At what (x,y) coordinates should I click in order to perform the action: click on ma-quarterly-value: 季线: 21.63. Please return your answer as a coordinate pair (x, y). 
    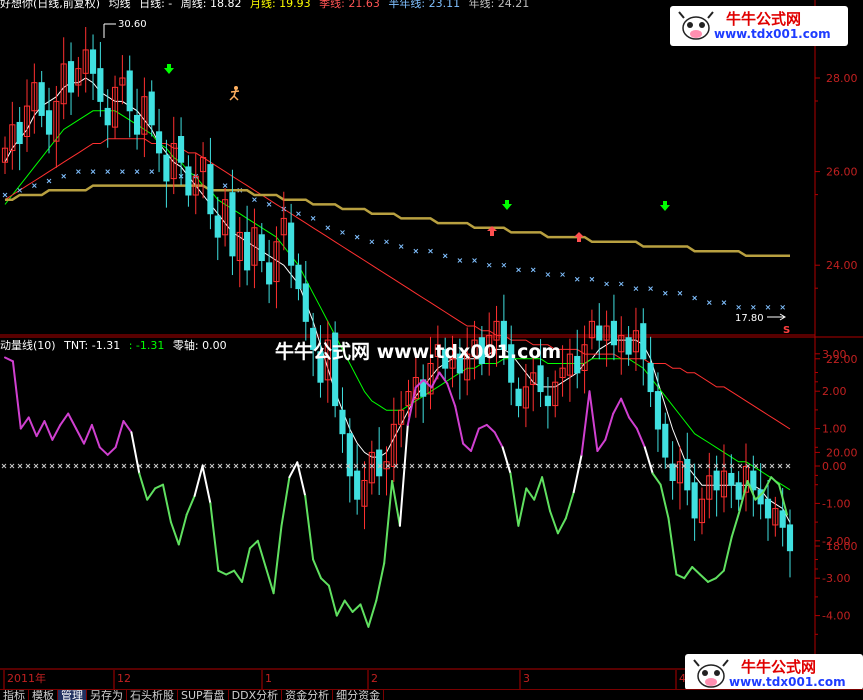
    Looking at the image, I should click on (349, 5).